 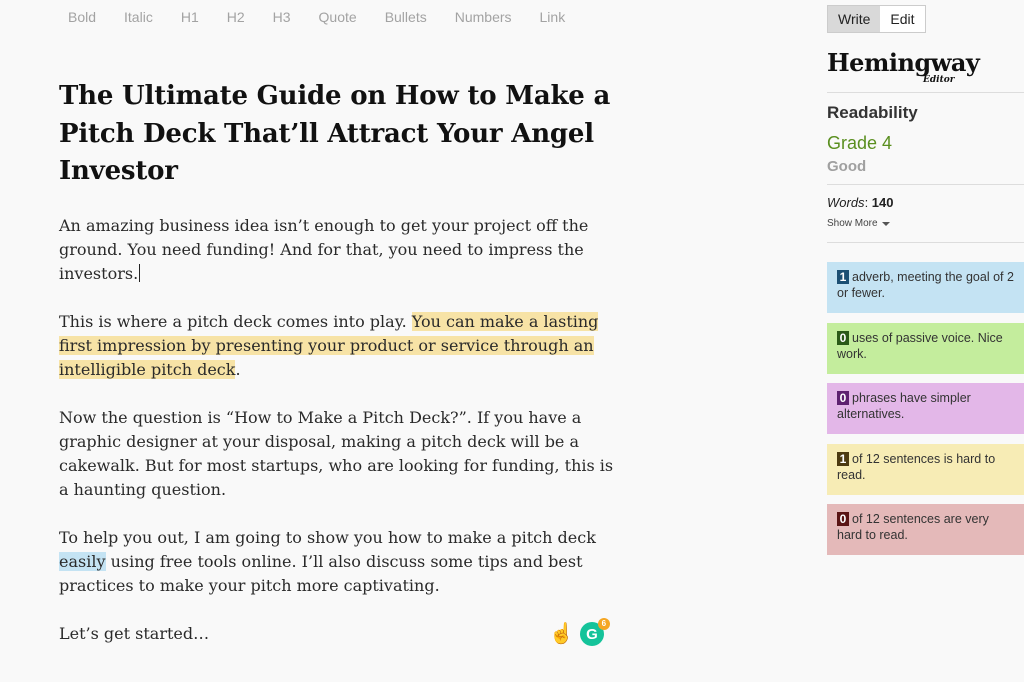 I want to click on passive-voice-card: 0 uses of passive voice. Nice work., so click(x=925, y=348).